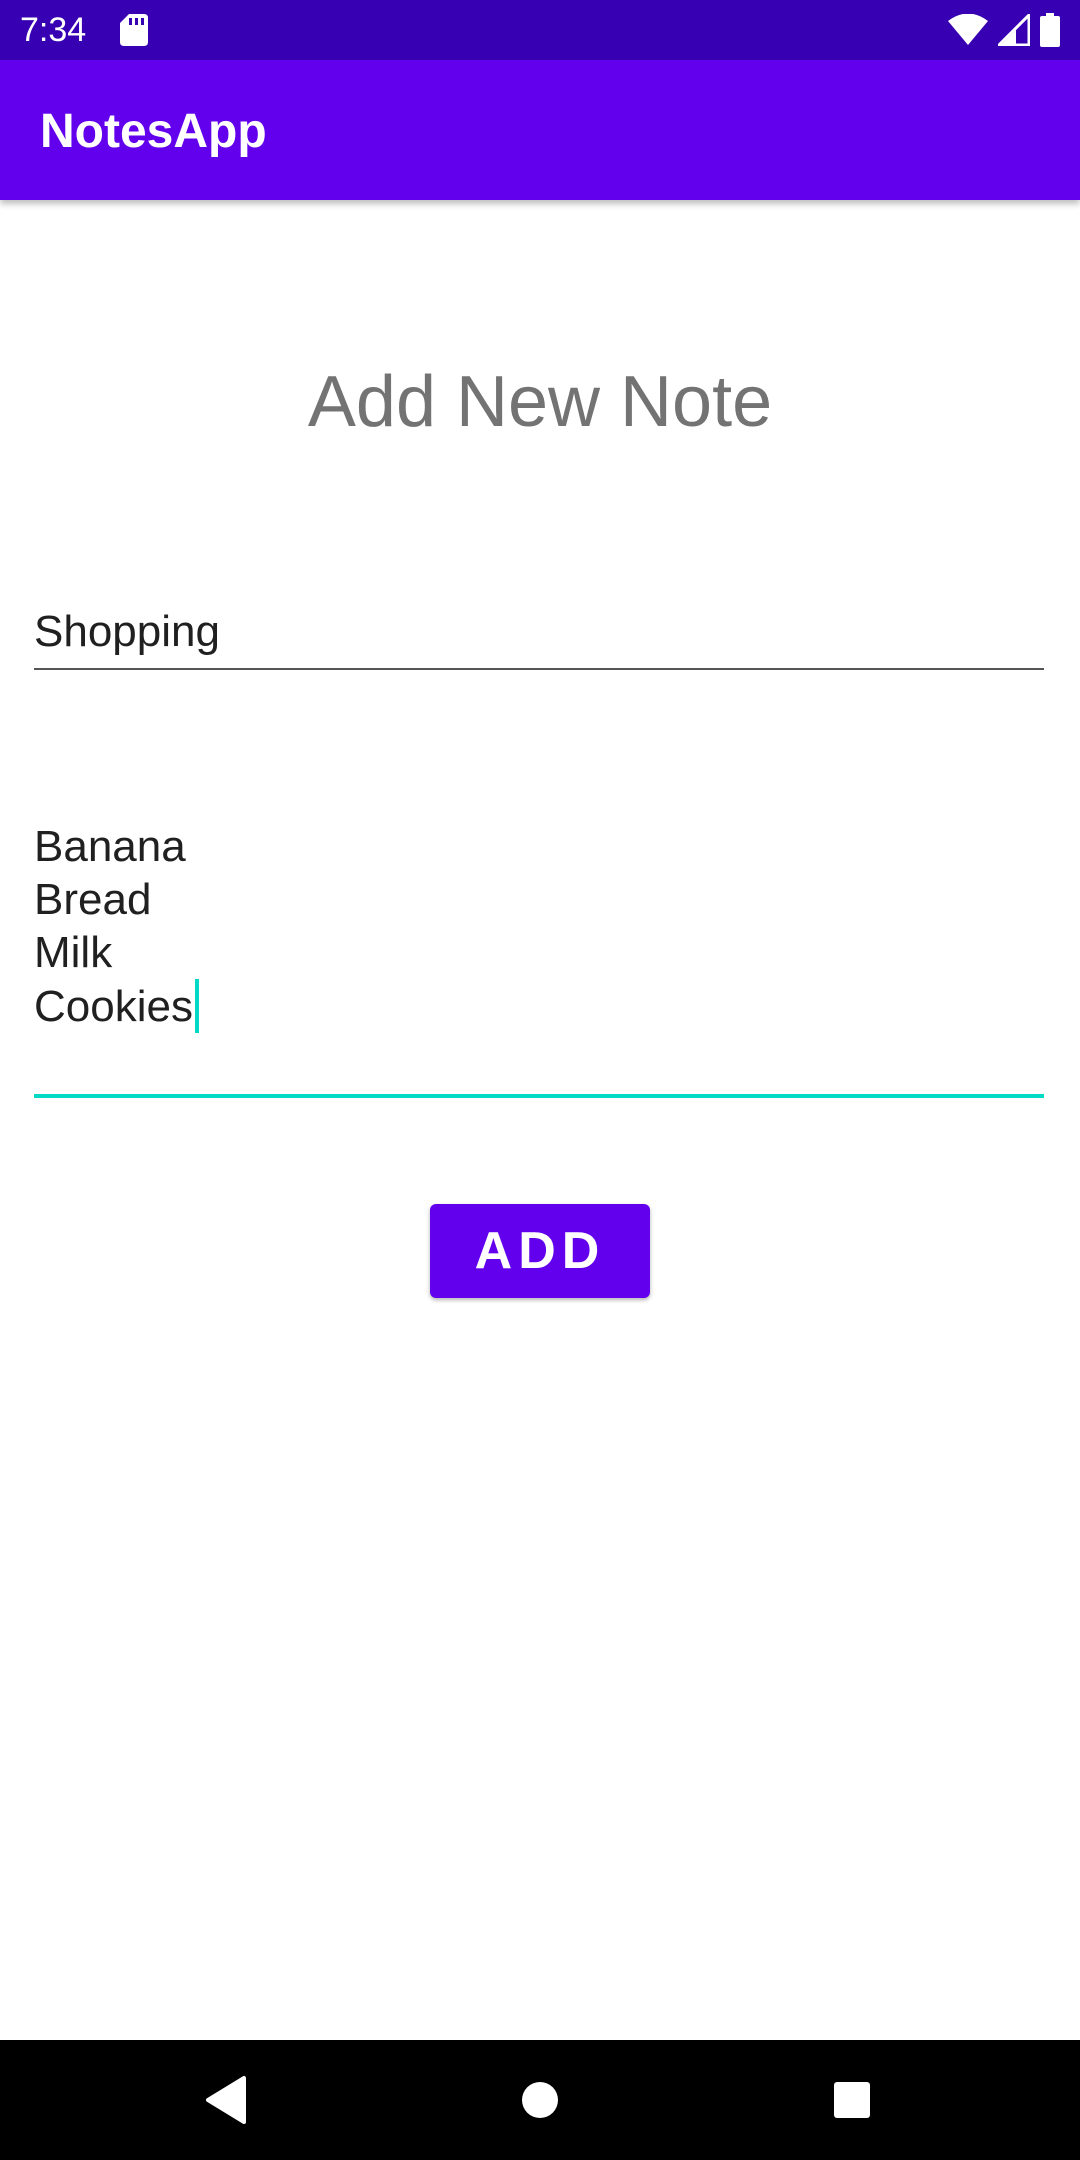 Image resolution: width=1080 pixels, height=2160 pixels. What do you see at coordinates (110, 846) in the screenshot?
I see `note-content-line: Banana` at bounding box center [110, 846].